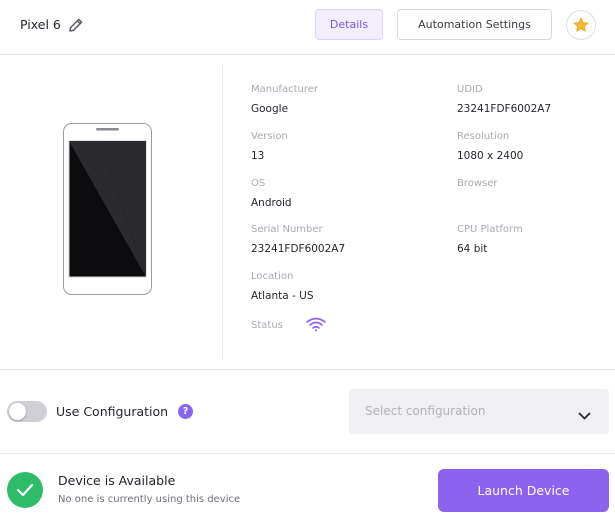  Describe the element at coordinates (490, 229) in the screenshot. I see `cpu-platform-label: CPU Platform` at that location.